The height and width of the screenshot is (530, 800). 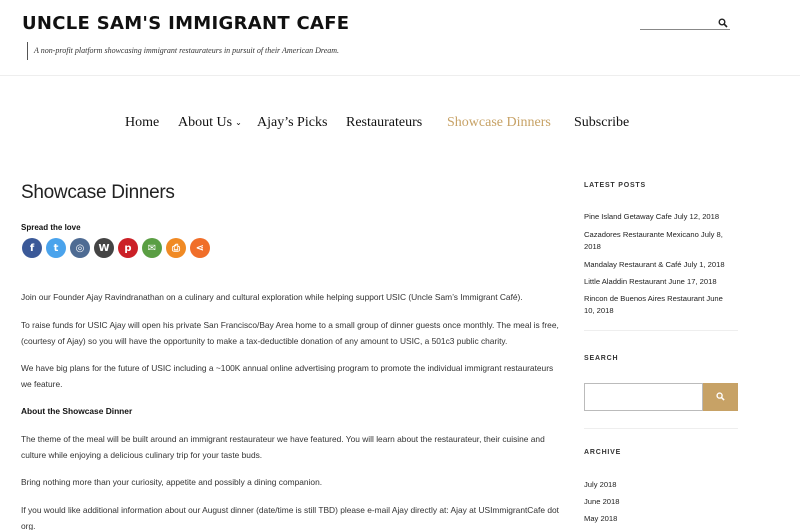 What do you see at coordinates (238, 123) in the screenshot?
I see `chevron-down-icon: ⌄` at bounding box center [238, 123].